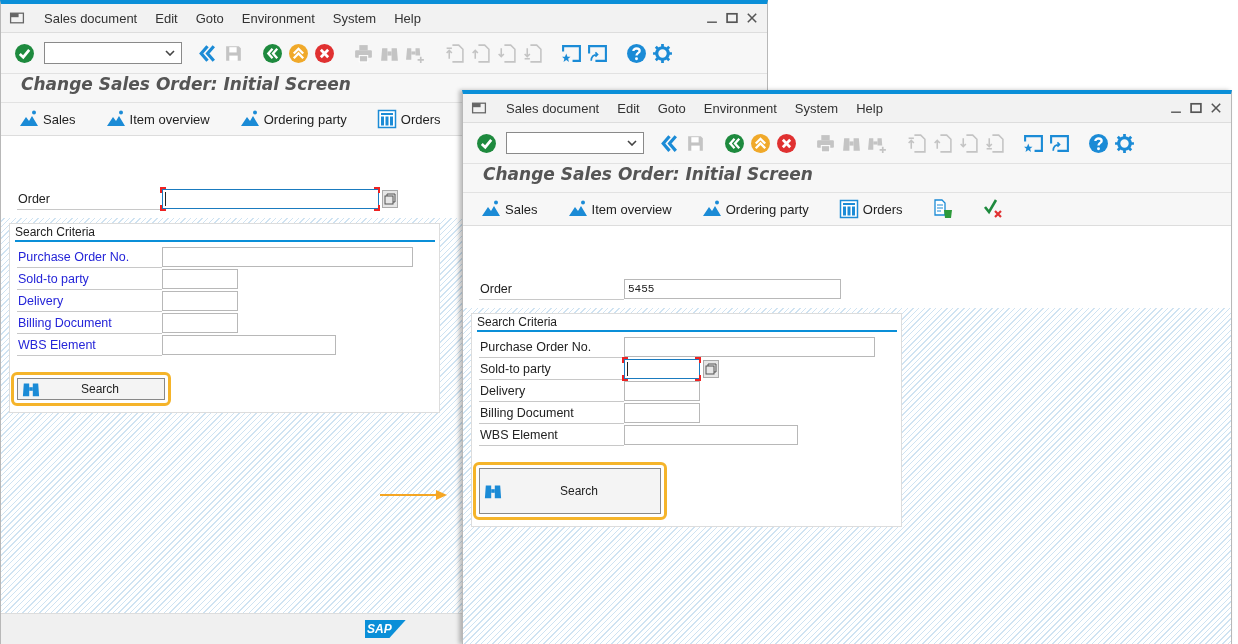 Image resolution: width=1238 pixels, height=644 pixels. What do you see at coordinates (414, 495) in the screenshot?
I see `arrow` at bounding box center [414, 495].